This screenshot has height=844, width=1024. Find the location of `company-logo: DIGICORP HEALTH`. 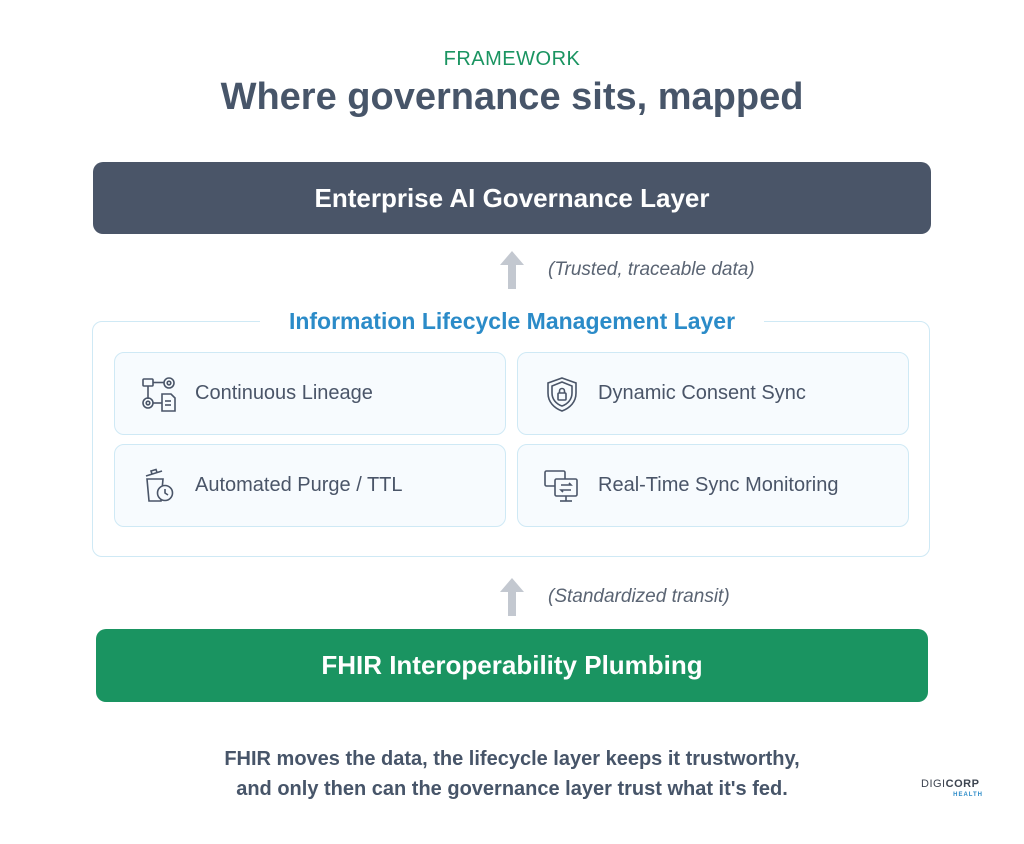

company-logo: DIGICORP HEALTH is located at coordinates (952, 788).